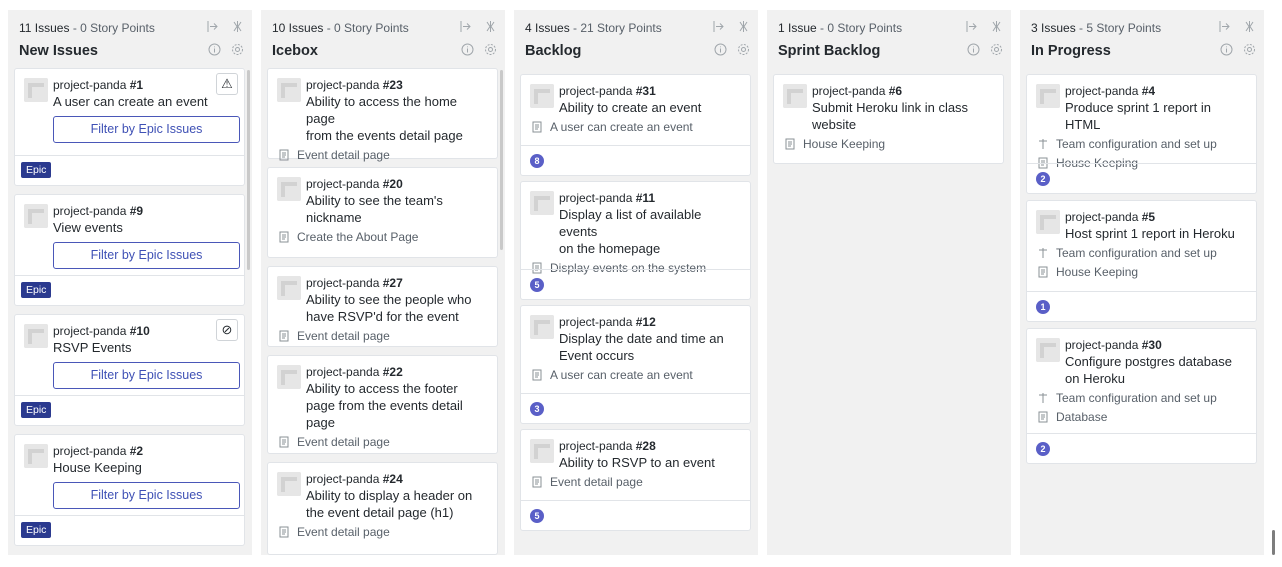 Image resolution: width=1282 pixels, height=567 pixels. What do you see at coordinates (649, 248) in the screenshot?
I see `issue-title-line-2: on the homepage` at bounding box center [649, 248].